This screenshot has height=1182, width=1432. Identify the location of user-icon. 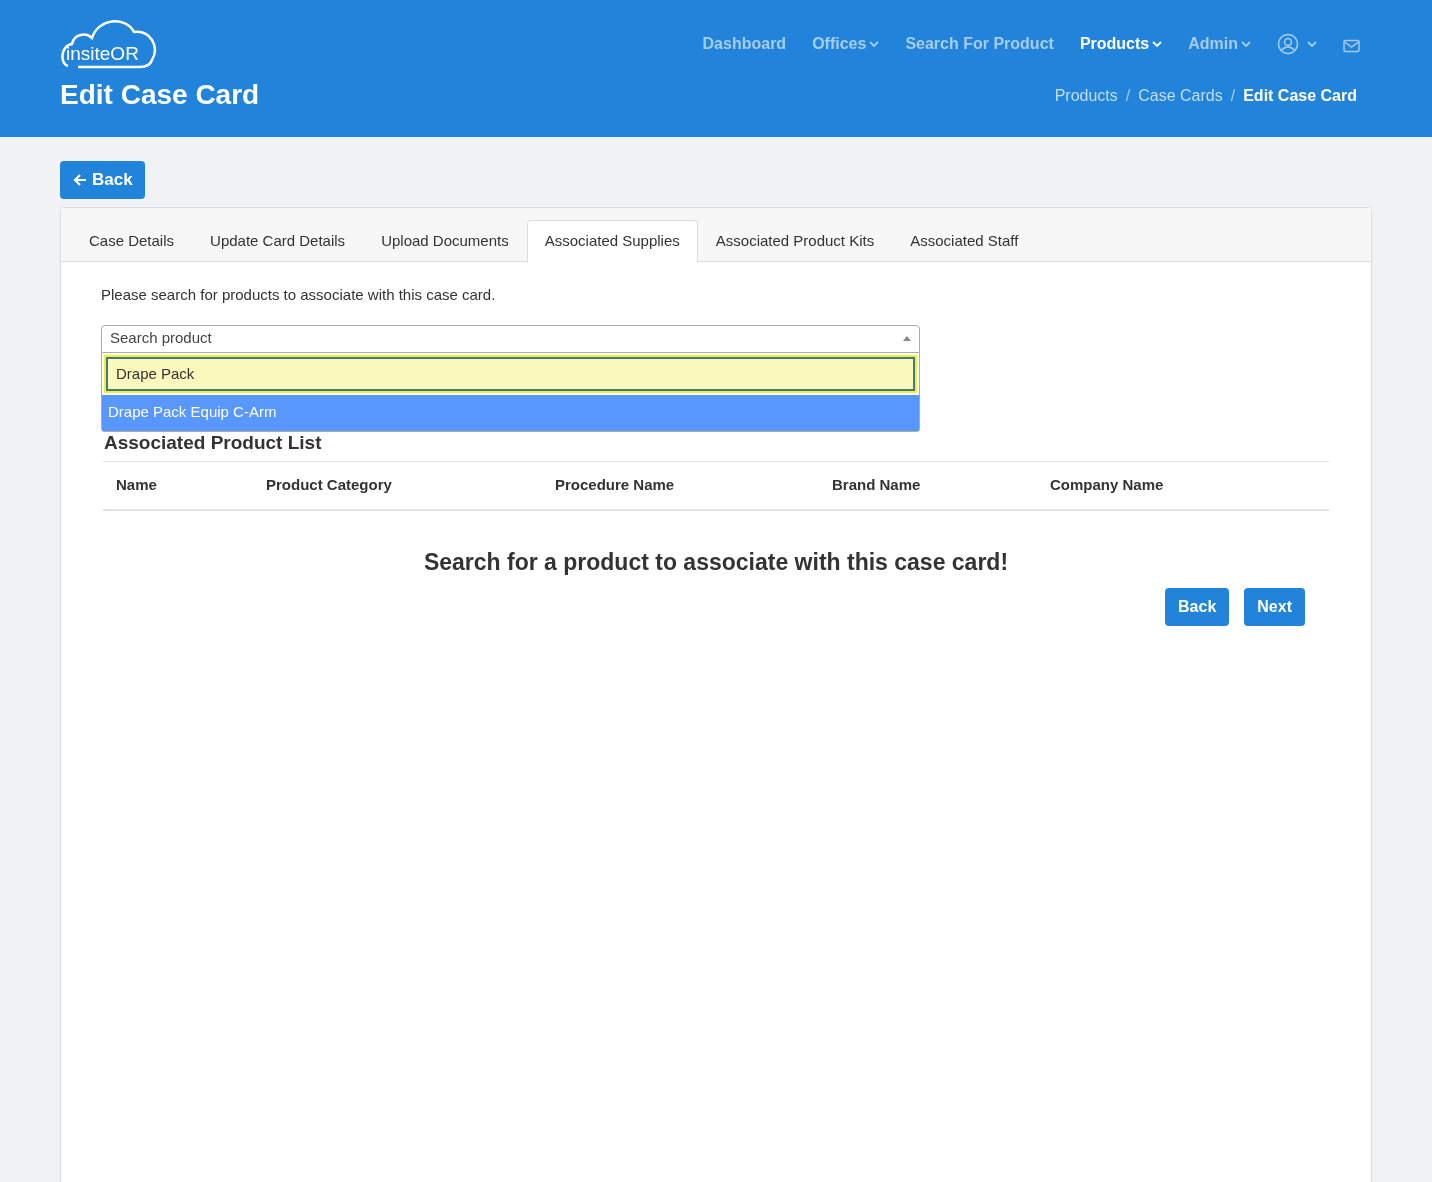
(1288, 44).